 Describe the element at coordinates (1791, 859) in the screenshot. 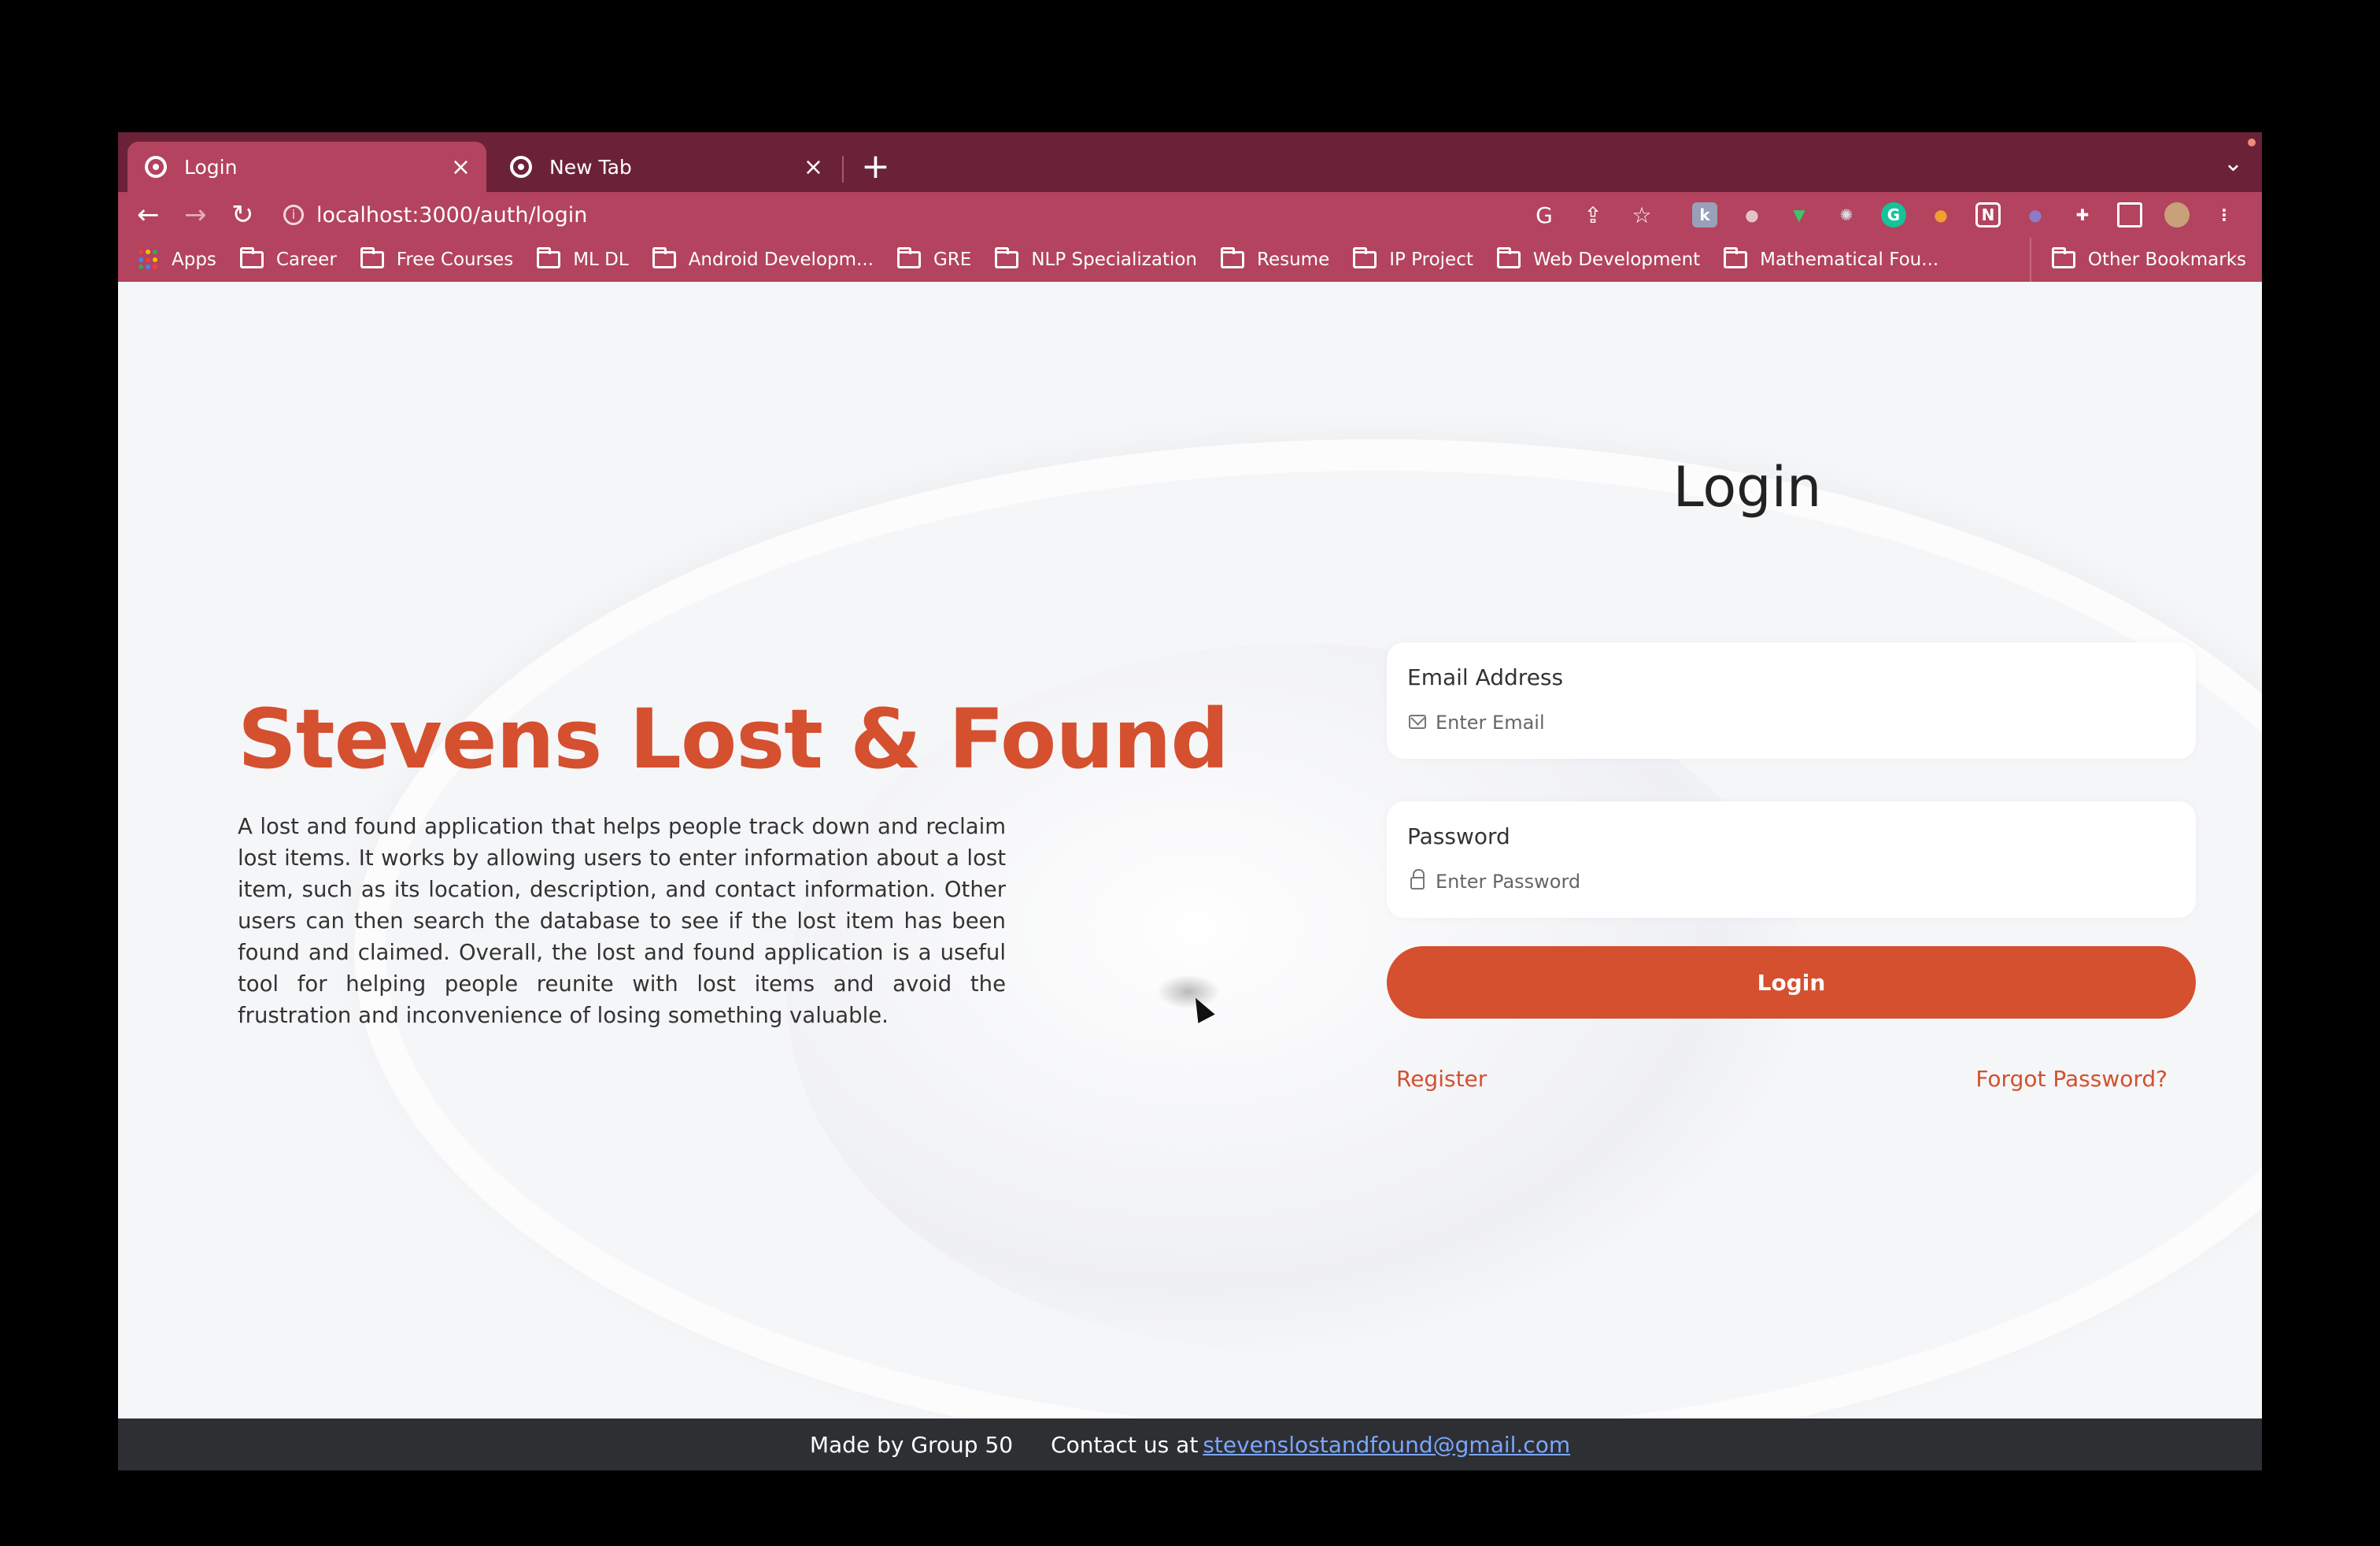

I see `password-field: Password` at that location.